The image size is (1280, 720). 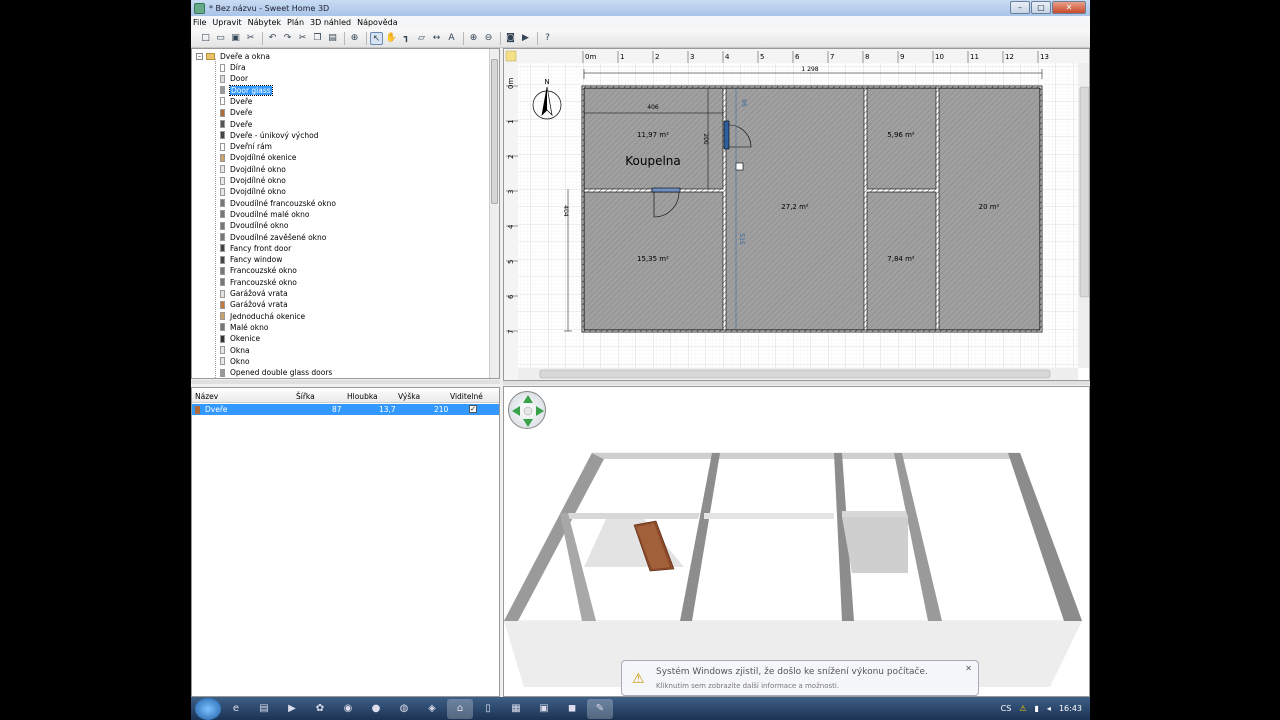 What do you see at coordinates (488, 709) in the screenshot?
I see `app-icon-5: ▯` at bounding box center [488, 709].